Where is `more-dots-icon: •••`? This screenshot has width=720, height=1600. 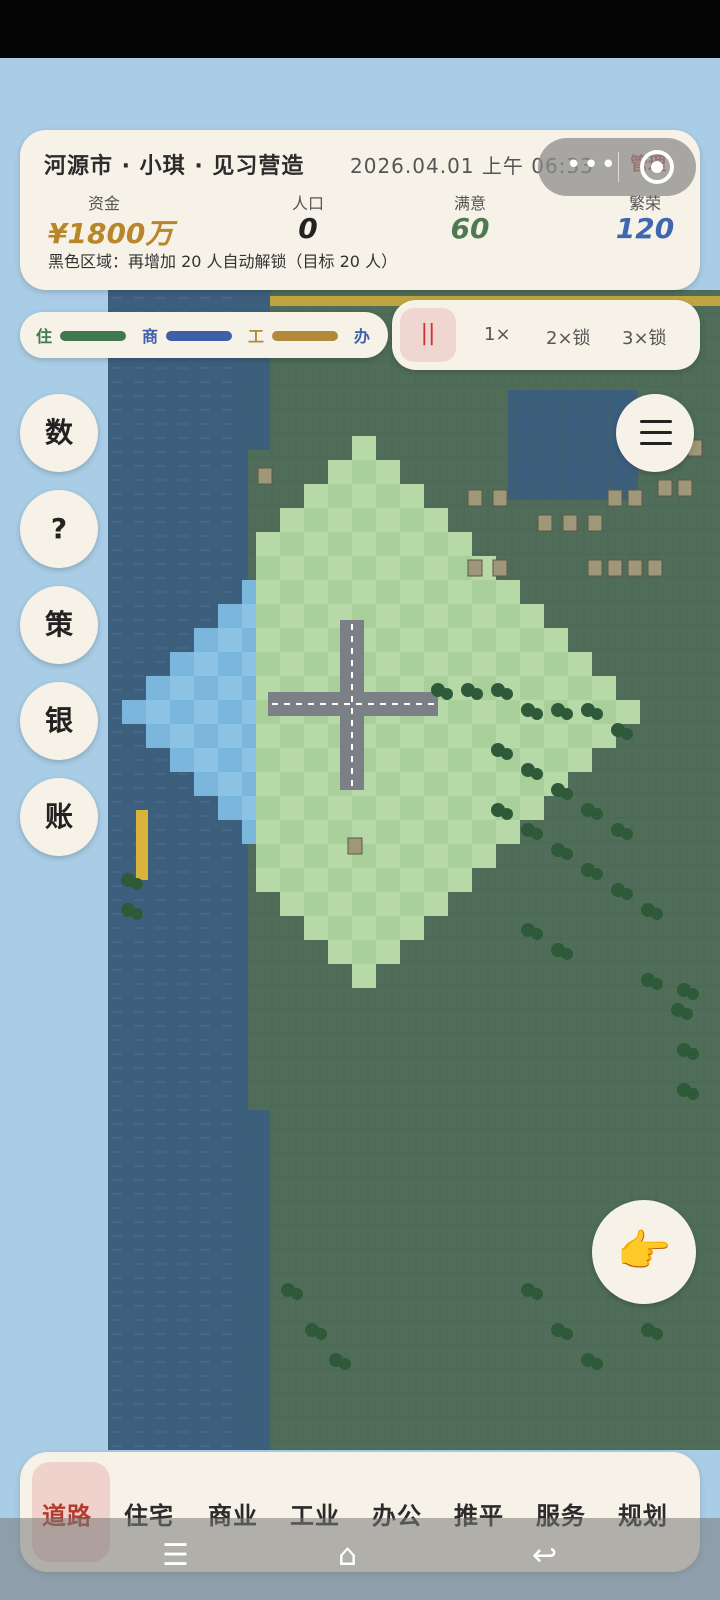
more-dots-icon: ••• is located at coordinates (592, 165).